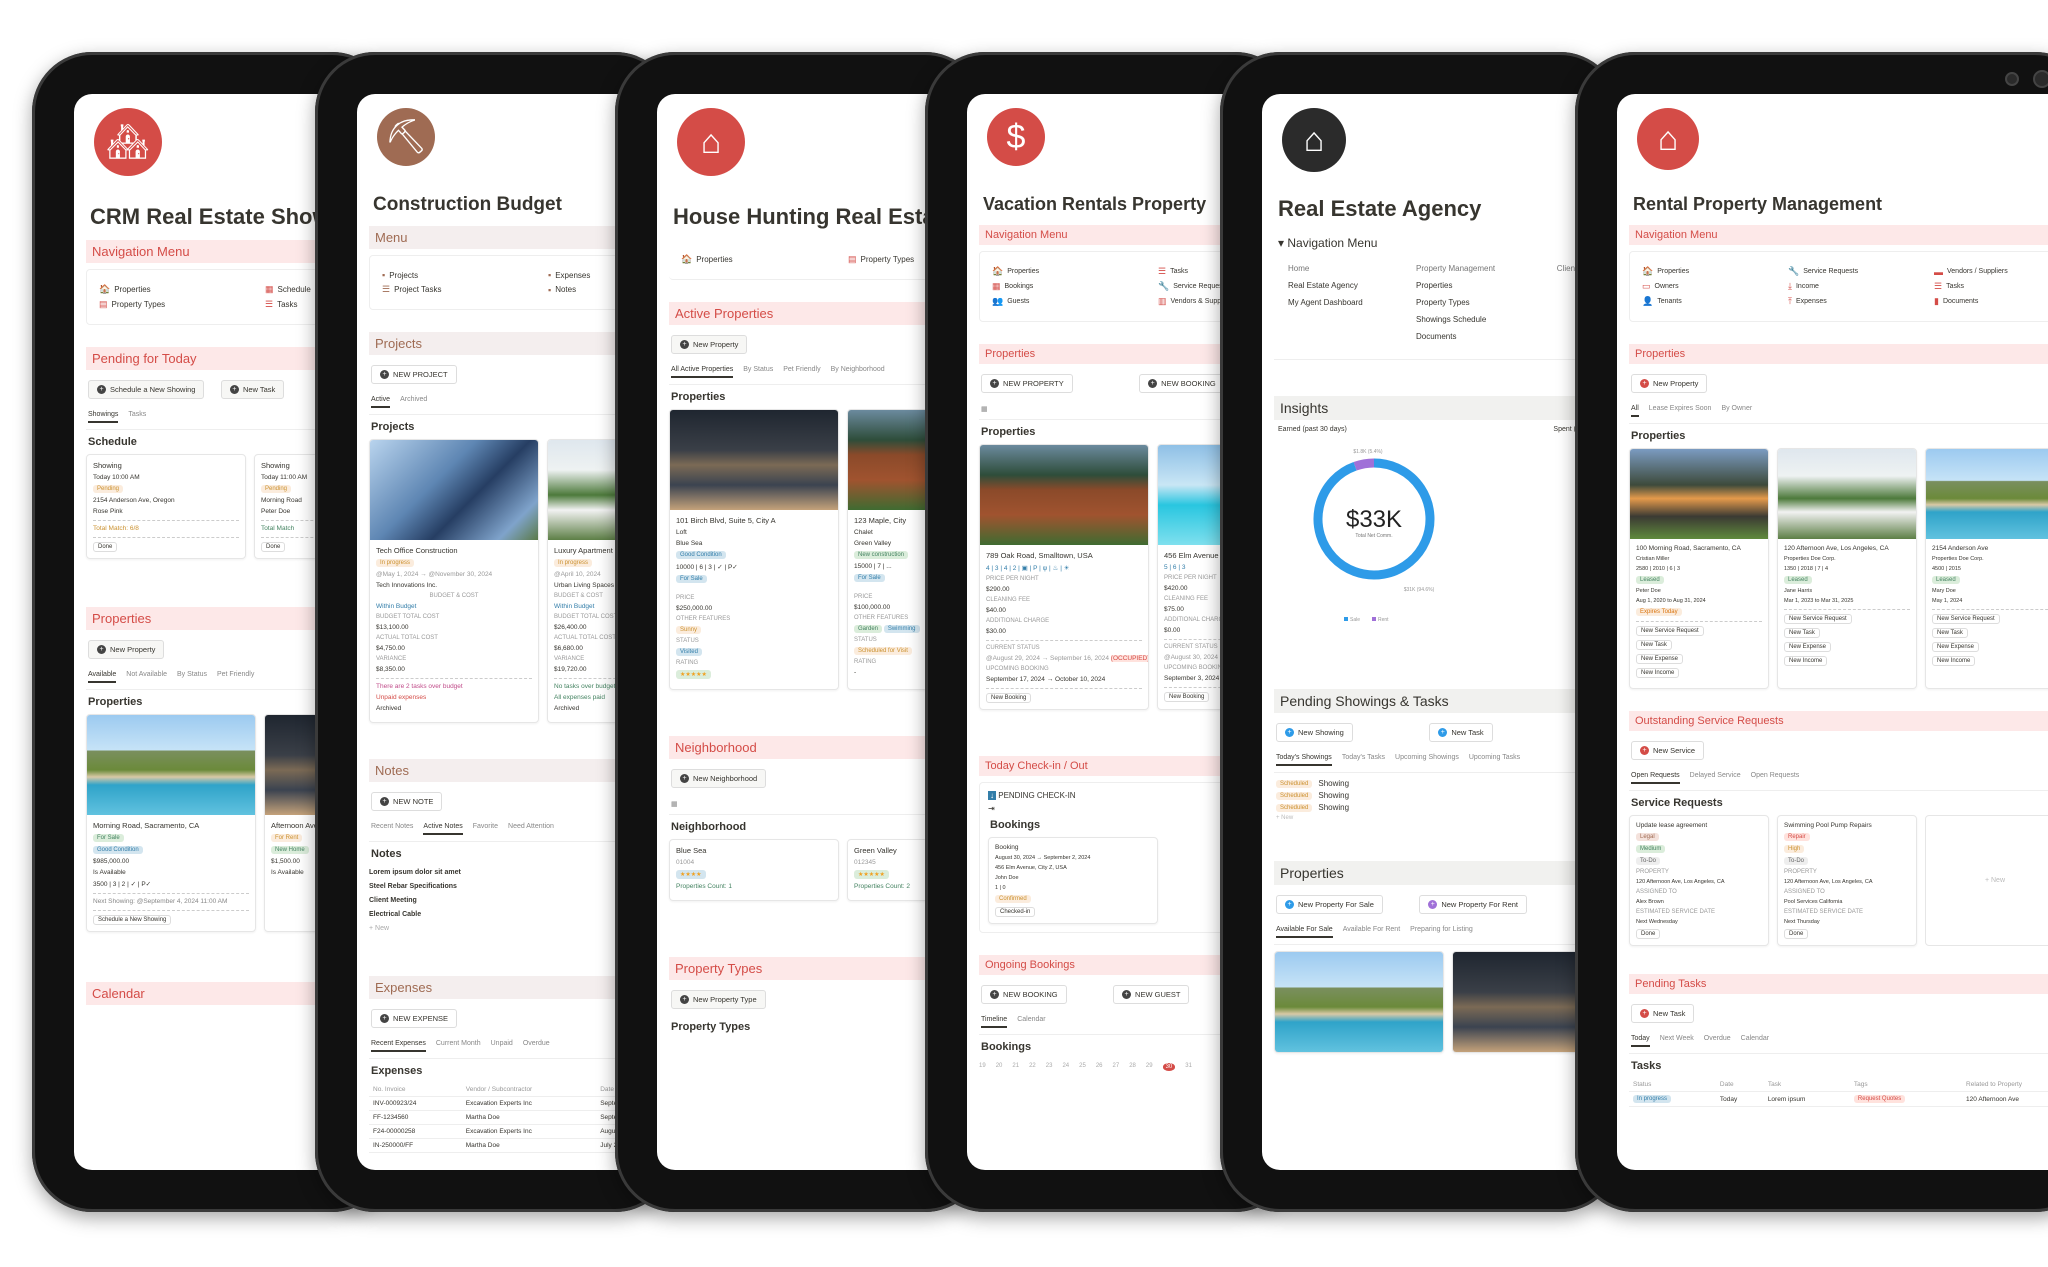 The image size is (2048, 1267). What do you see at coordinates (1082, 1067) in the screenshot?
I see `timeline-day: 25` at bounding box center [1082, 1067].